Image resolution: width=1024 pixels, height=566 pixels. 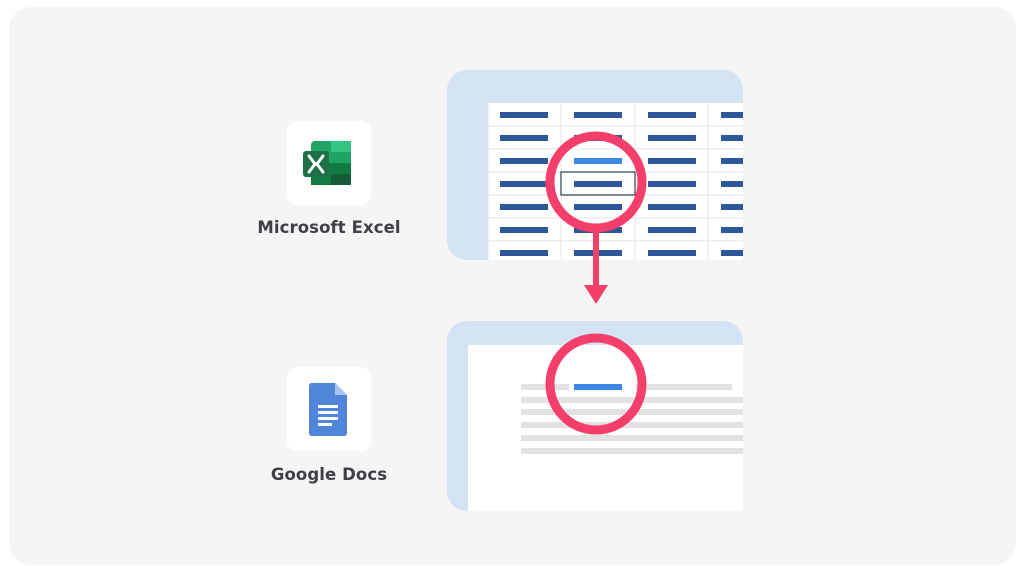 What do you see at coordinates (329, 474) in the screenshot?
I see `docs-label: Google Docs` at bounding box center [329, 474].